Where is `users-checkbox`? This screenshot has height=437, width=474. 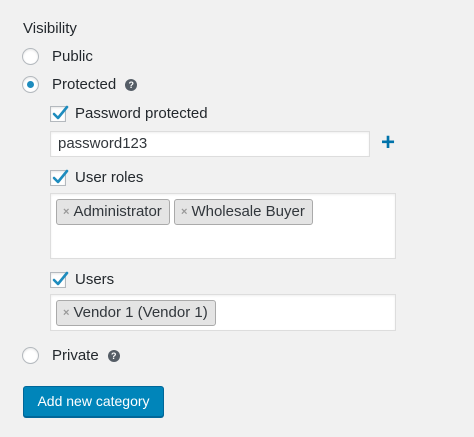
users-checkbox is located at coordinates (59, 279).